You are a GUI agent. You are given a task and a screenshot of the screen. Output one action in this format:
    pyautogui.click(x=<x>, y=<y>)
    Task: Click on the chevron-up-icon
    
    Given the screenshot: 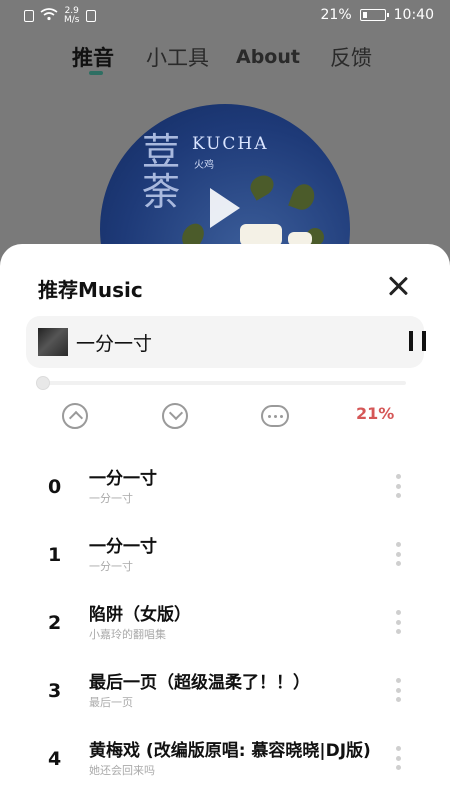 What is the action you would take?
    pyautogui.click(x=75, y=416)
    